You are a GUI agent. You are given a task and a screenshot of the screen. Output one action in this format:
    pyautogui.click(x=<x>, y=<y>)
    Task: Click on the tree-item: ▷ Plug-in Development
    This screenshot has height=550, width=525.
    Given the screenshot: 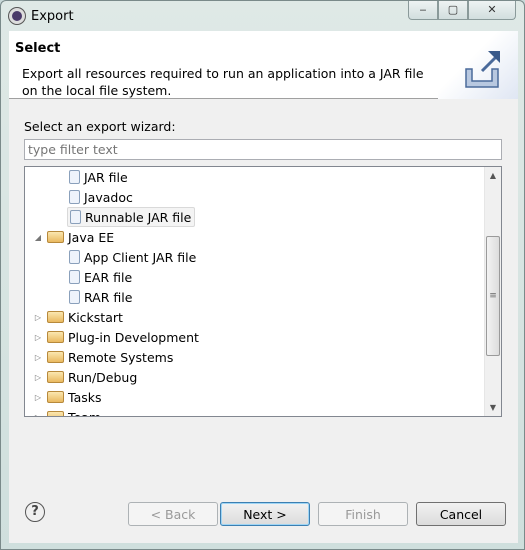 What is the action you would take?
    pyautogui.click(x=116, y=337)
    